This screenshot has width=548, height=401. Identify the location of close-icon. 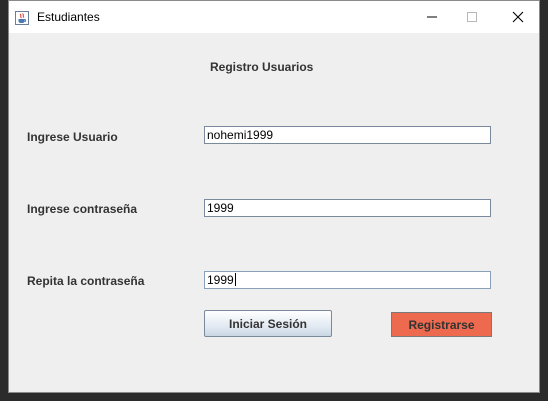
(518, 17).